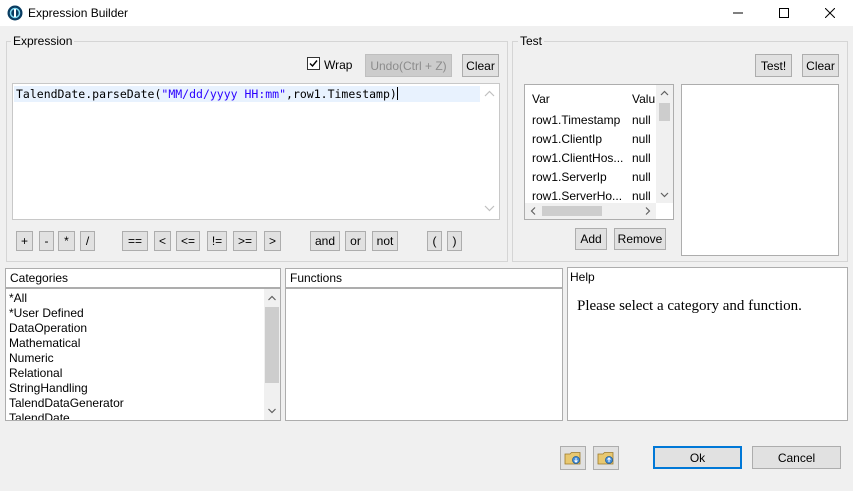 Image resolution: width=853 pixels, height=491 pixels. What do you see at coordinates (48, 328) in the screenshot?
I see `list-item: DataOperation` at bounding box center [48, 328].